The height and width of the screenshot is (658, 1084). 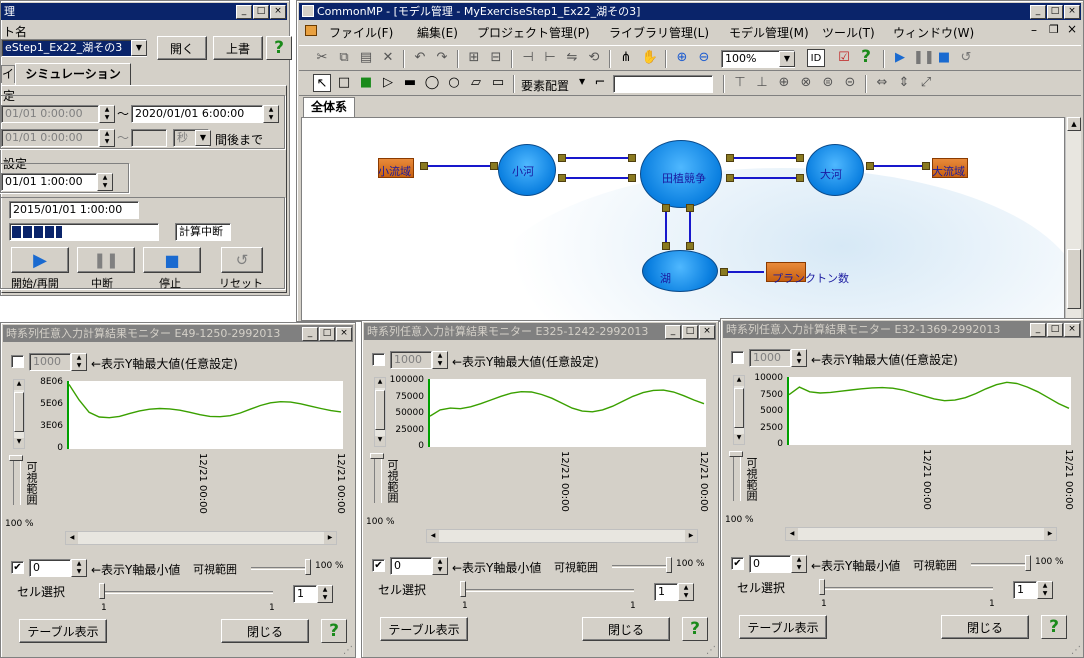 I want to click on open-button: 開く, so click(x=182, y=48).